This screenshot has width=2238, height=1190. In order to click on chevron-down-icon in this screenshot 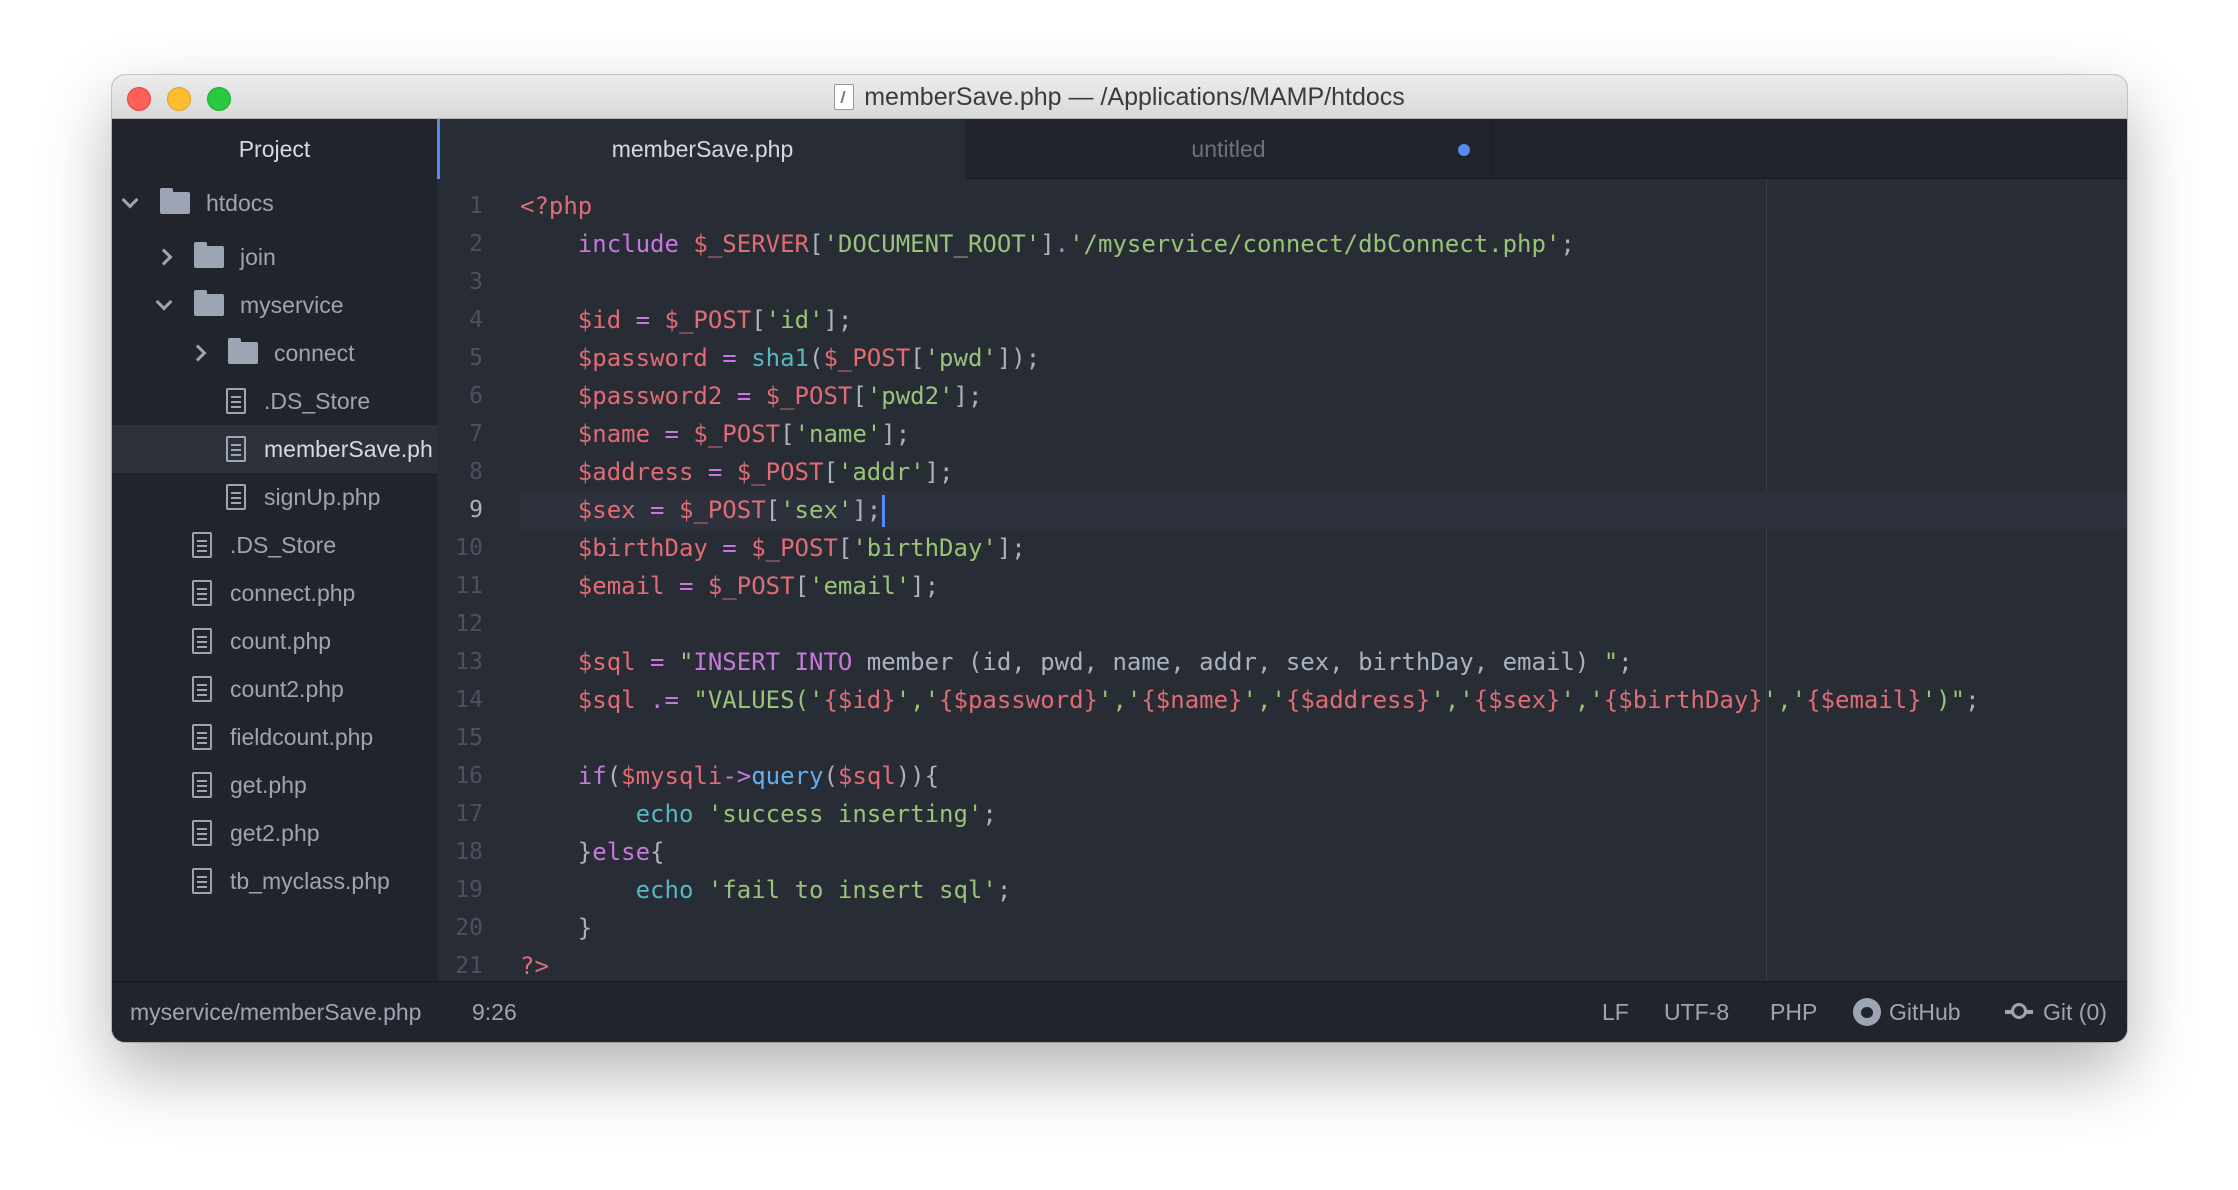, I will do `click(130, 200)`.